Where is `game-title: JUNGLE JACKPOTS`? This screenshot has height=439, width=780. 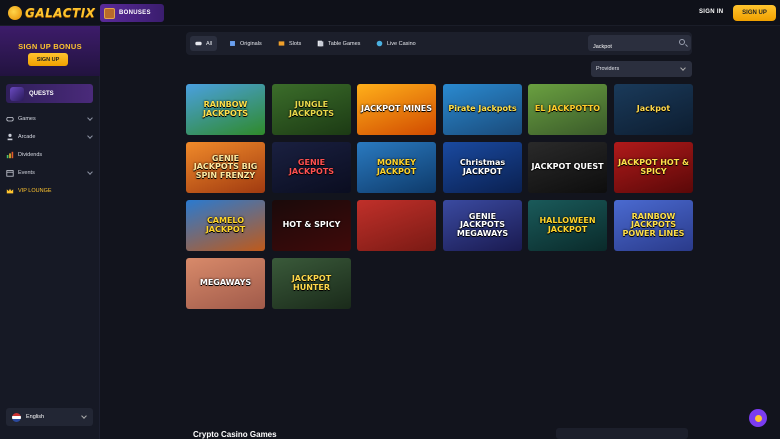
game-title: JUNGLE JACKPOTS is located at coordinates (311, 109).